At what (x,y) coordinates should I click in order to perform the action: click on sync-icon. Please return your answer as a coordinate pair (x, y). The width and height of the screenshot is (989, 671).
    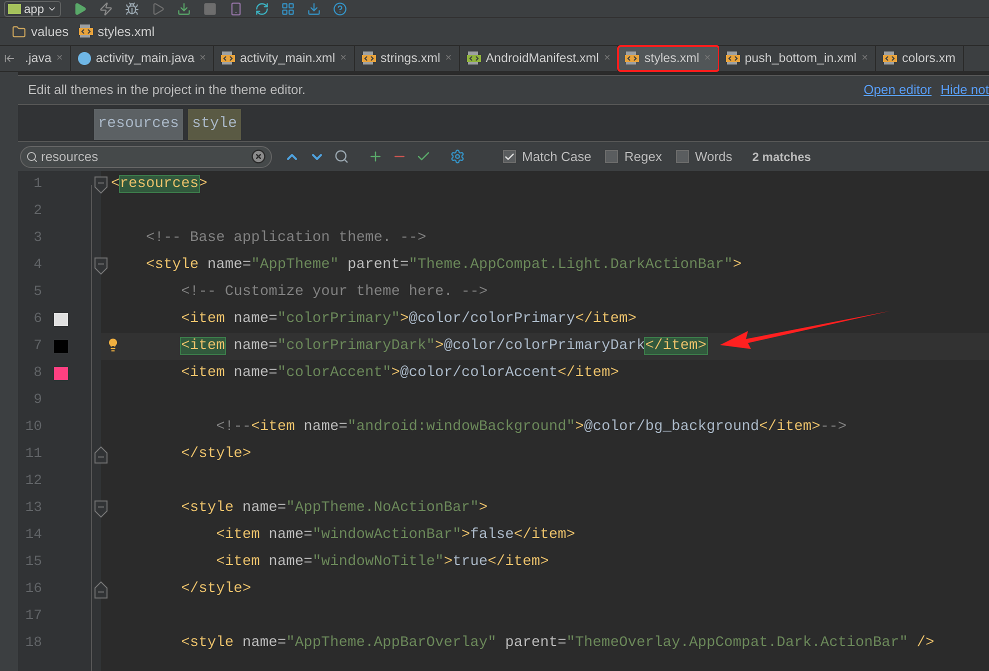
    Looking at the image, I should click on (262, 9).